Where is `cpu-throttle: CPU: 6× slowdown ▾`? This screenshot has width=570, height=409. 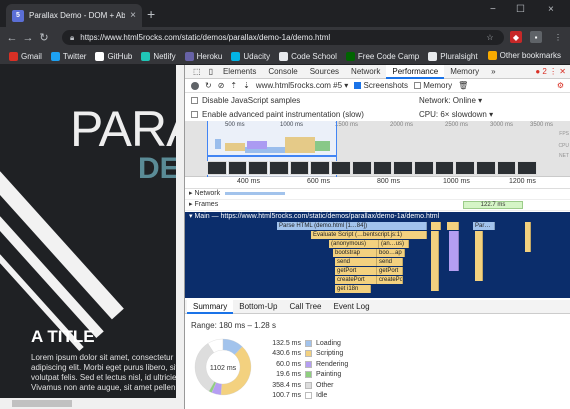 cpu-throttle: CPU: 6× slowdown ▾ is located at coordinates (456, 114).